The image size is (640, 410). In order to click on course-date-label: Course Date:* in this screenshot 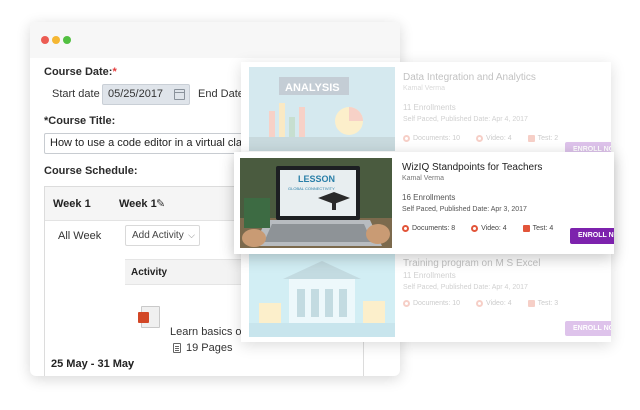, I will do `click(80, 72)`.